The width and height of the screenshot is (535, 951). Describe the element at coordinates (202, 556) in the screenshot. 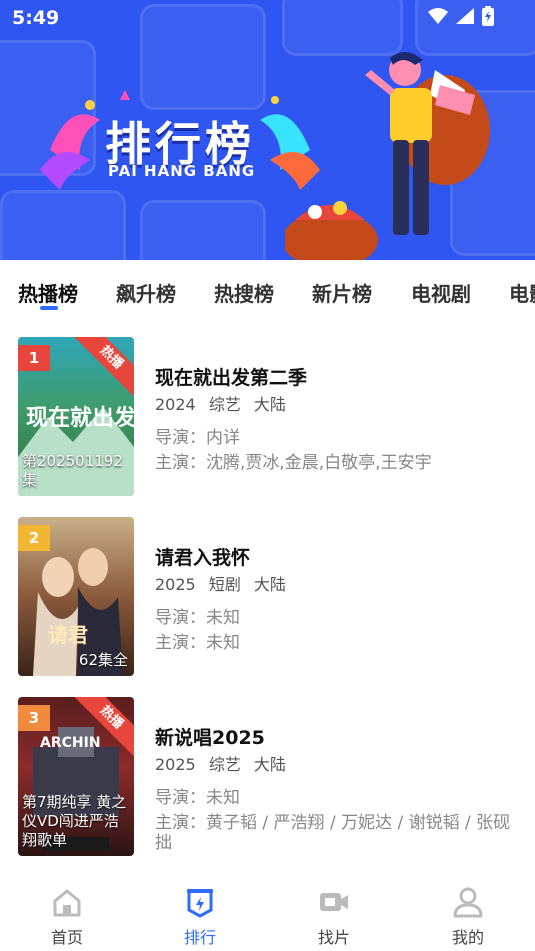

I see `item-title: 请君入我怀` at that location.